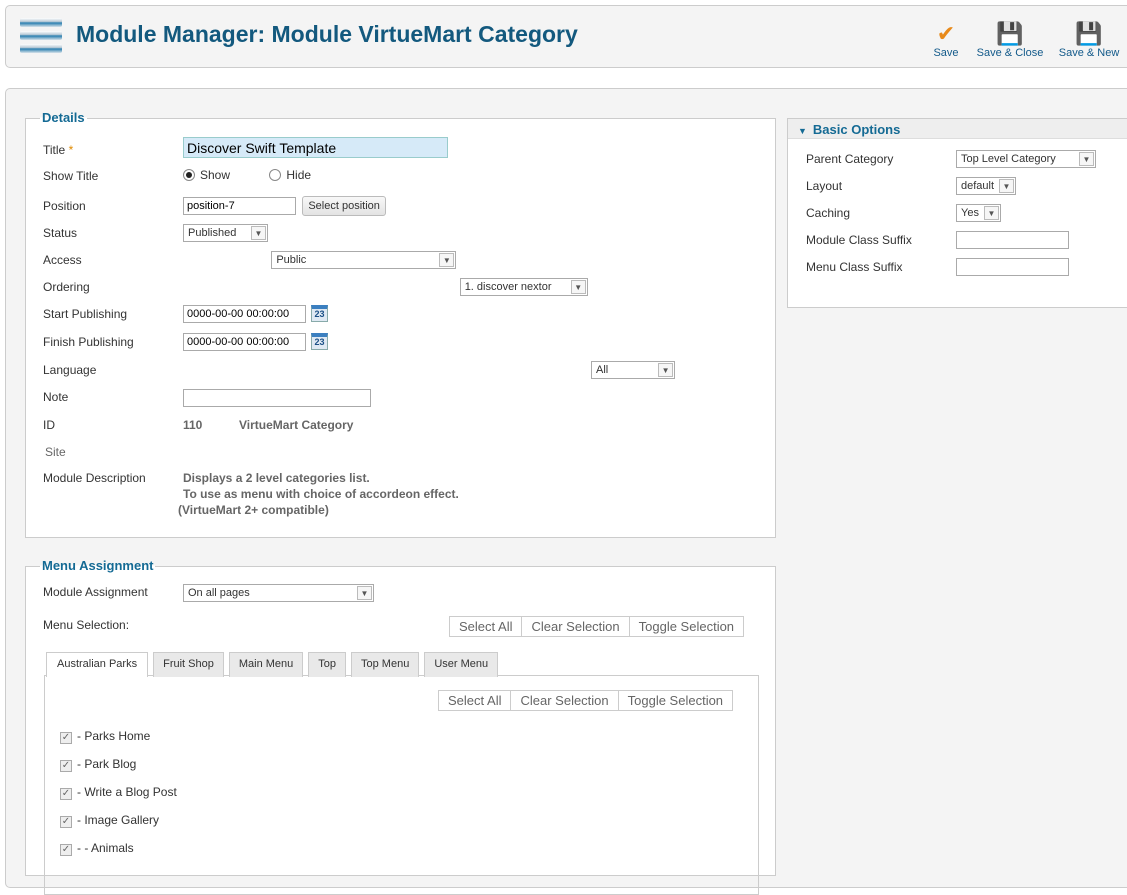 The height and width of the screenshot is (895, 1127). I want to click on access-label: Access, so click(62, 260).